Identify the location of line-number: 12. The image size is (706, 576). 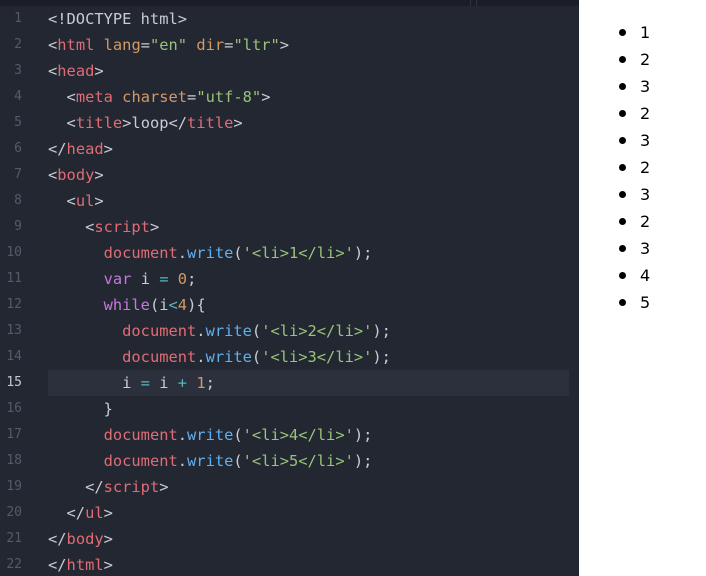
(14, 304).